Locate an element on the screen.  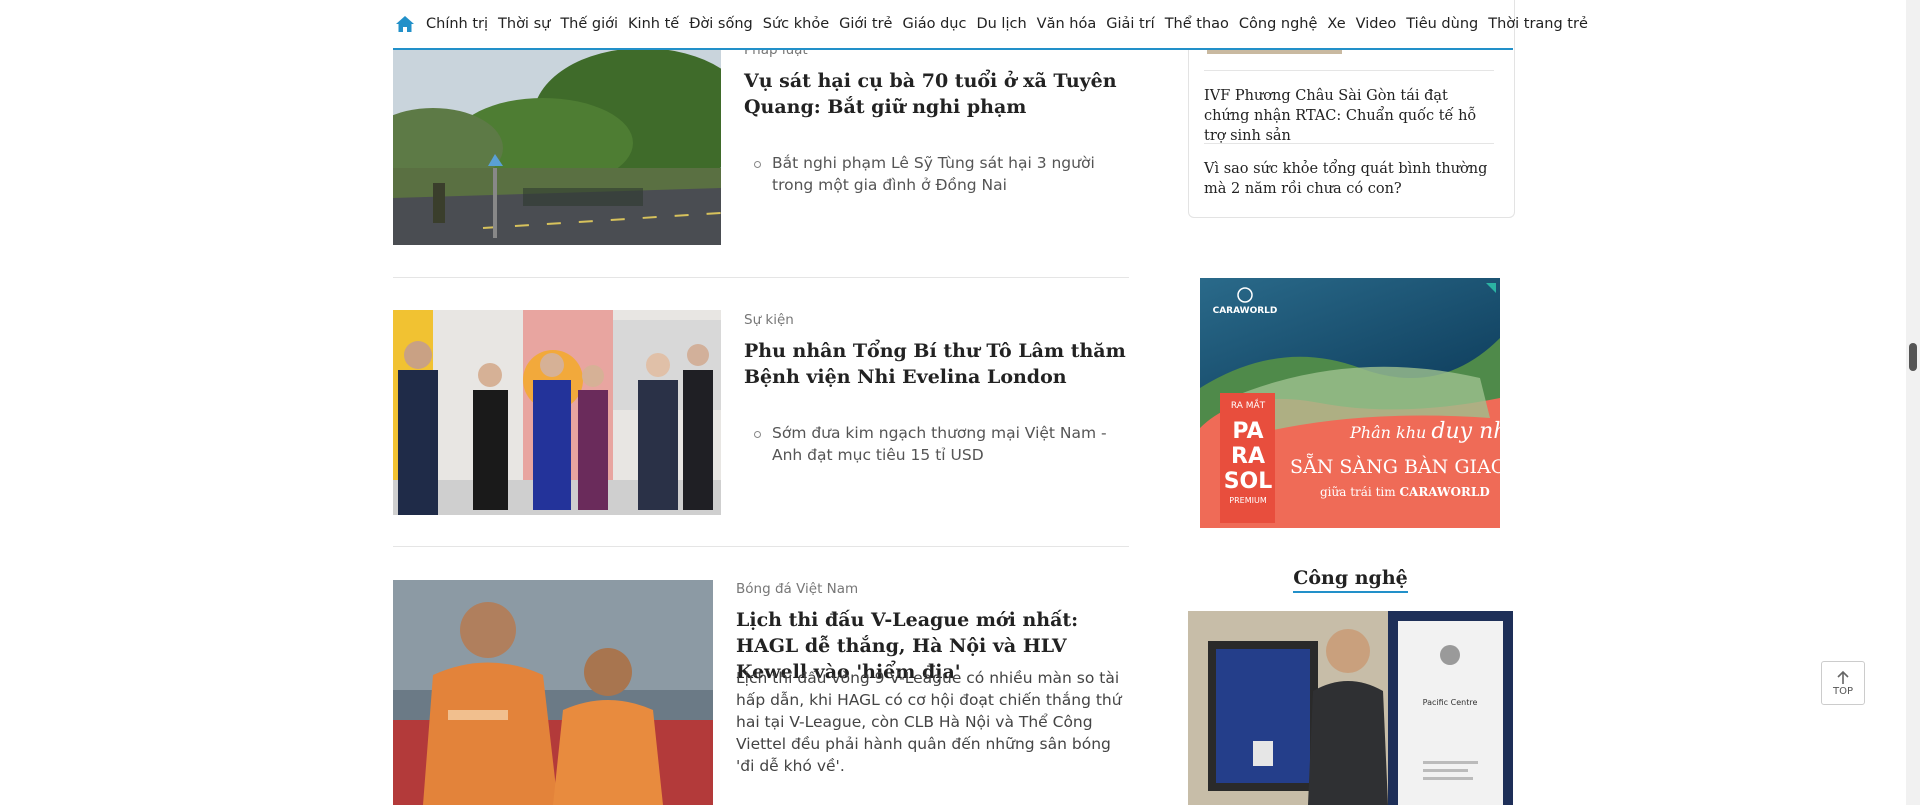
ad-product-line: RA is located at coordinates (1248, 456).